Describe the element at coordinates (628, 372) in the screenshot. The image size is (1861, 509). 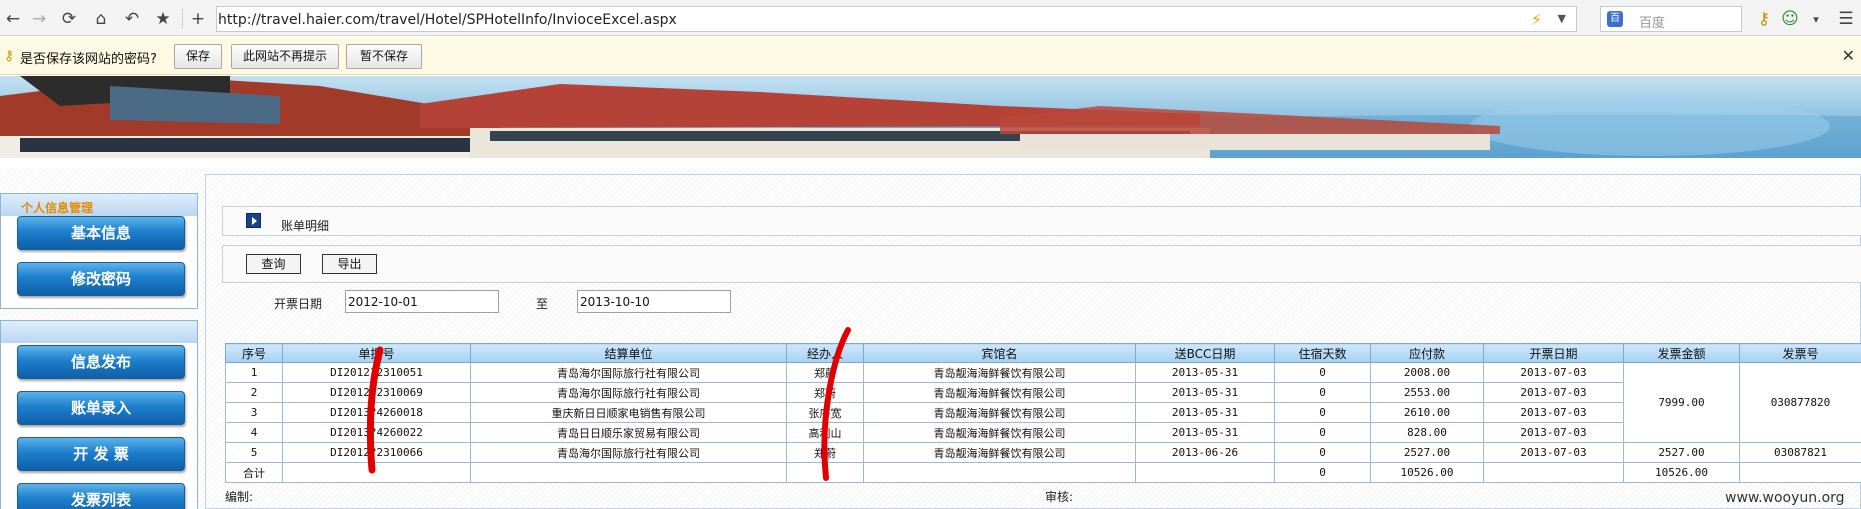
I see `cell-settlement-unit: 青岛海尔国际旅行社有限公司` at that location.